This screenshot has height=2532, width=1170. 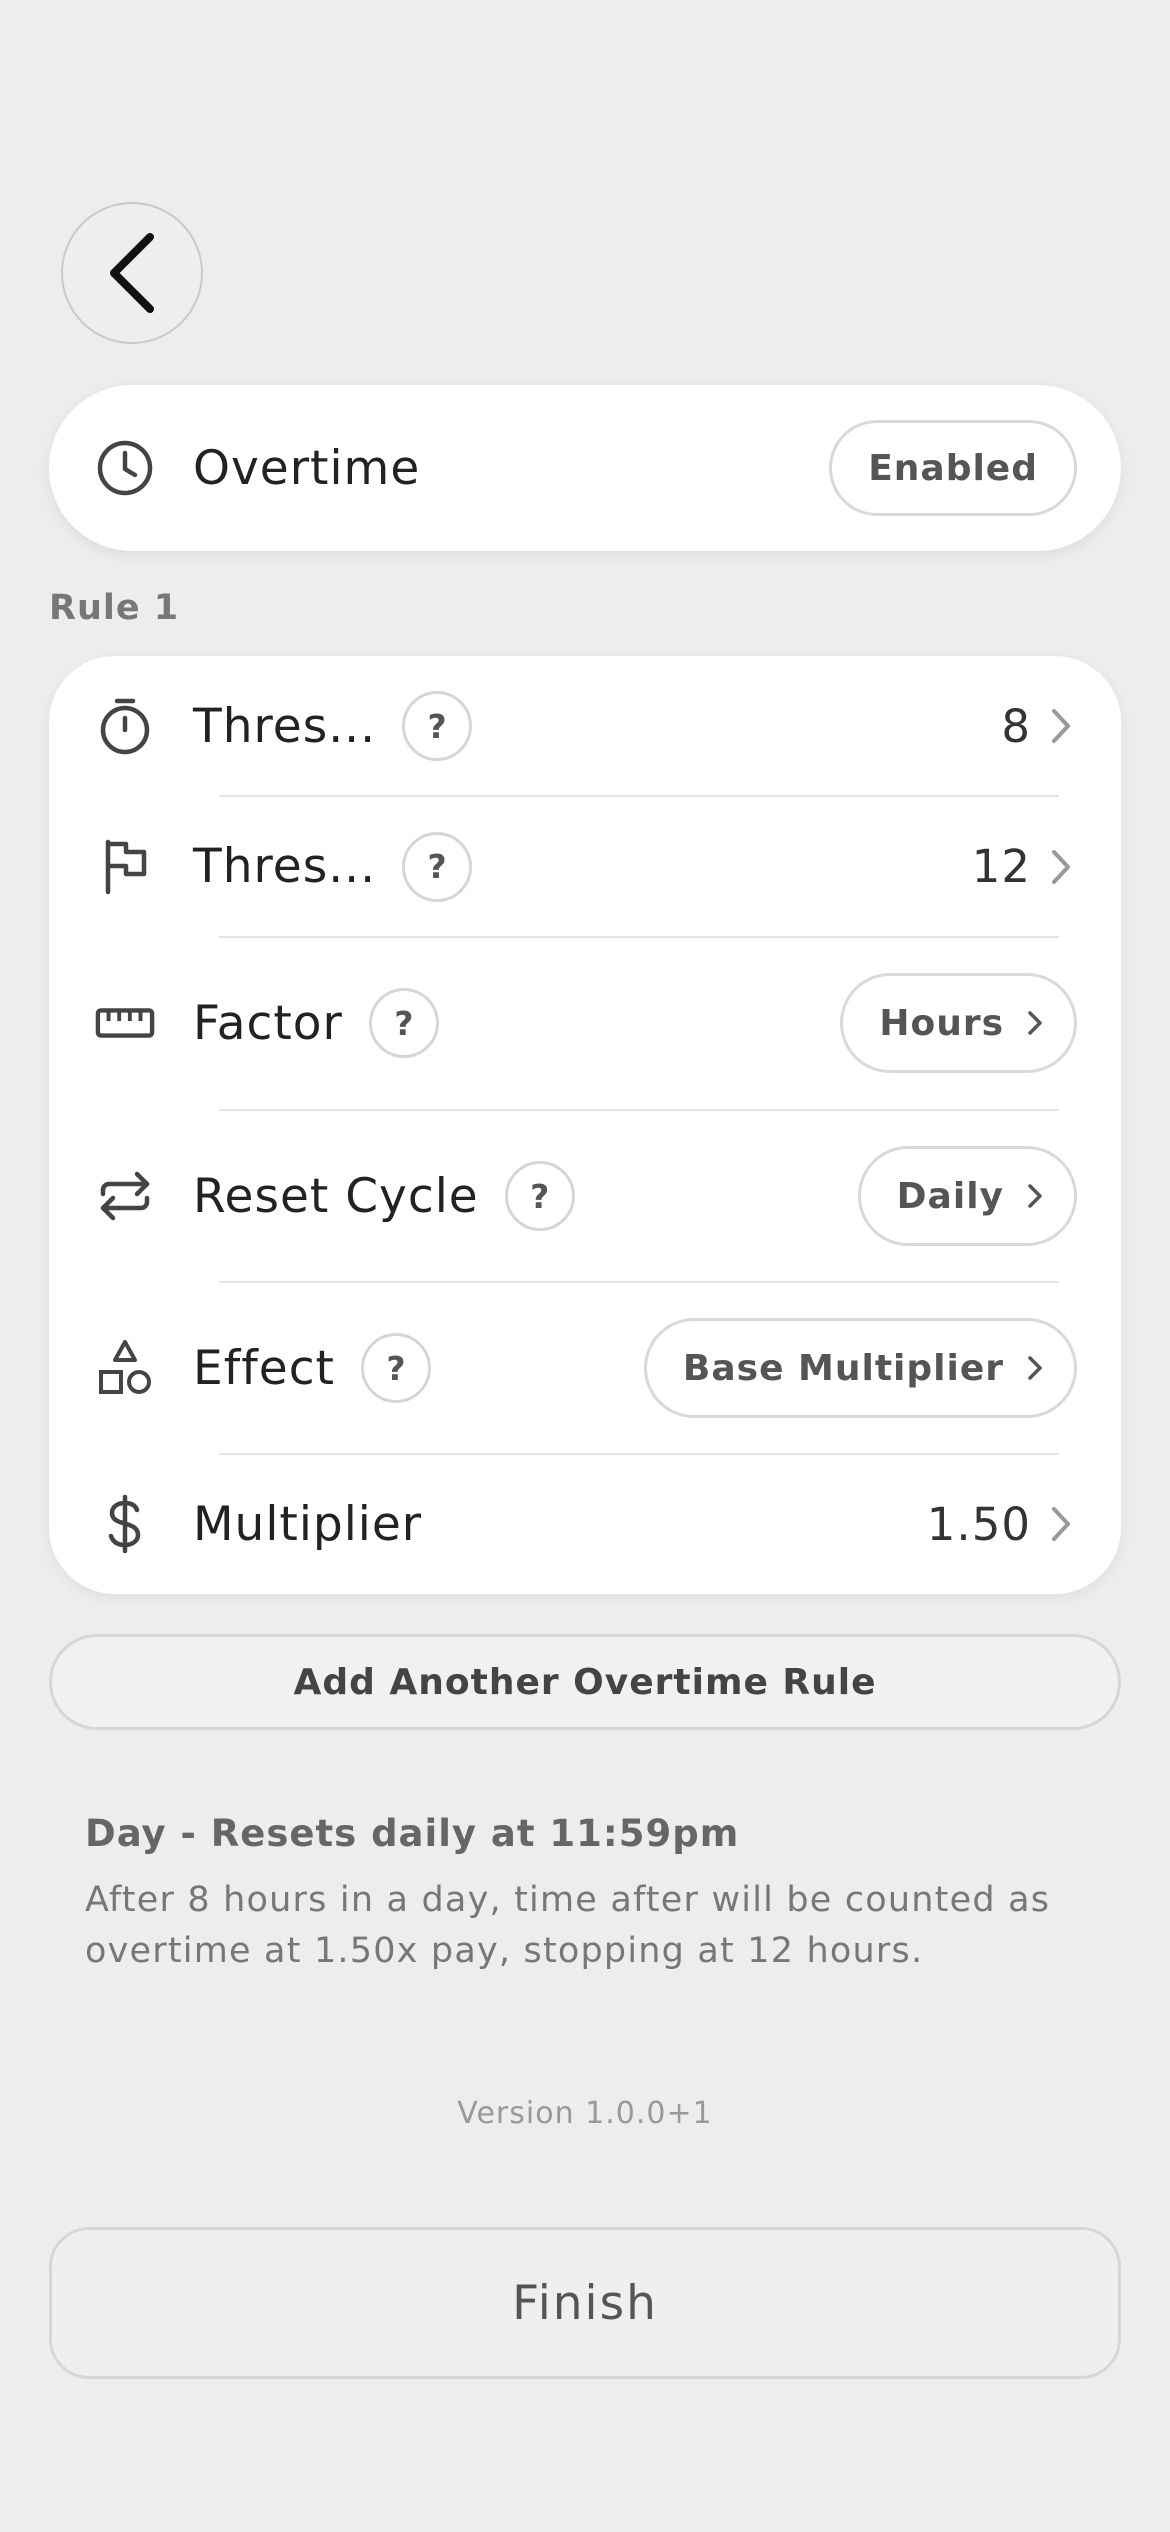 I want to click on version-label: Version 1.0.0+1, so click(x=585, y=2113).